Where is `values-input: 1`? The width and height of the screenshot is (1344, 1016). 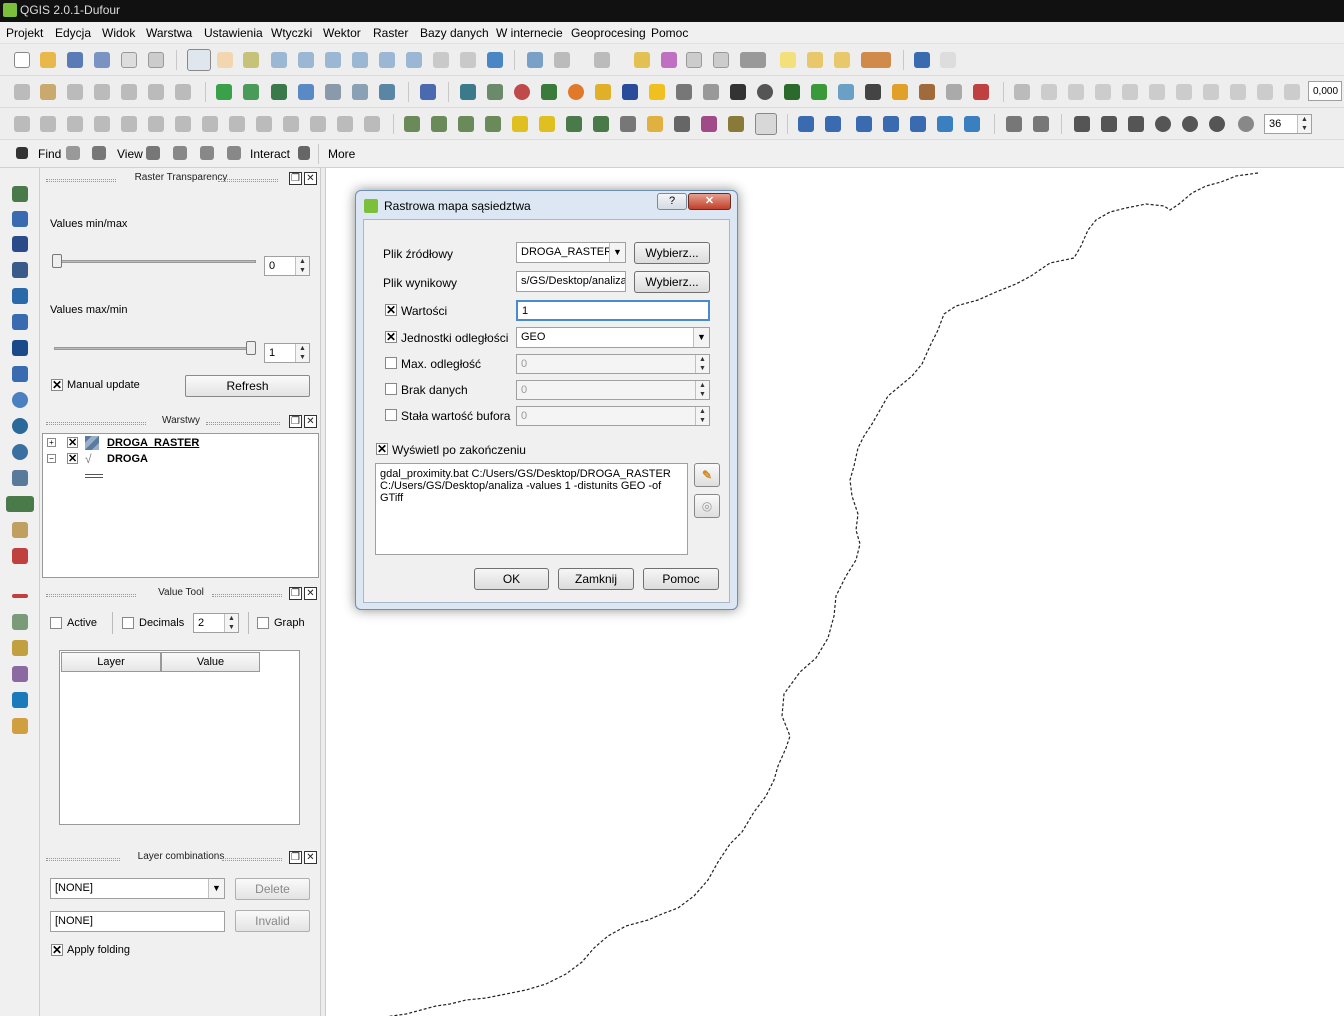
values-input: 1 is located at coordinates (613, 310).